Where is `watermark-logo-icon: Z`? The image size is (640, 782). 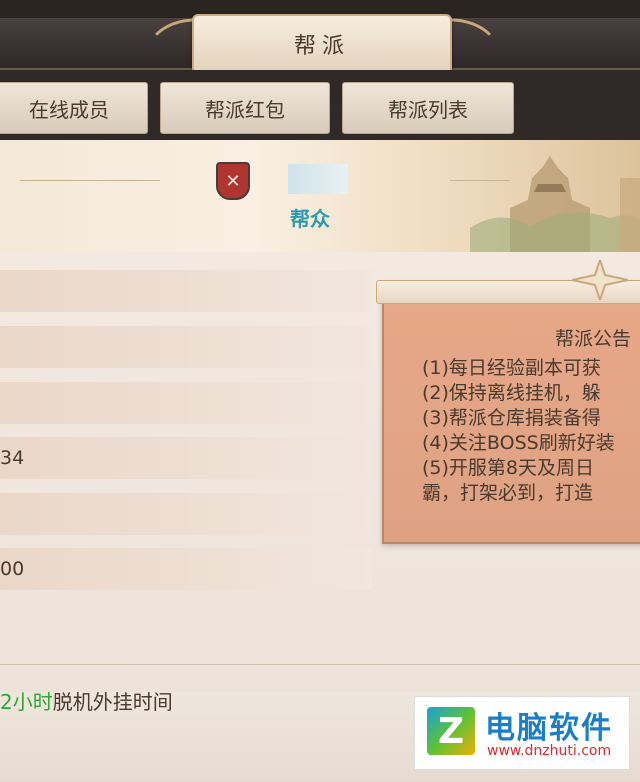
watermark-logo-icon: Z is located at coordinates (451, 731).